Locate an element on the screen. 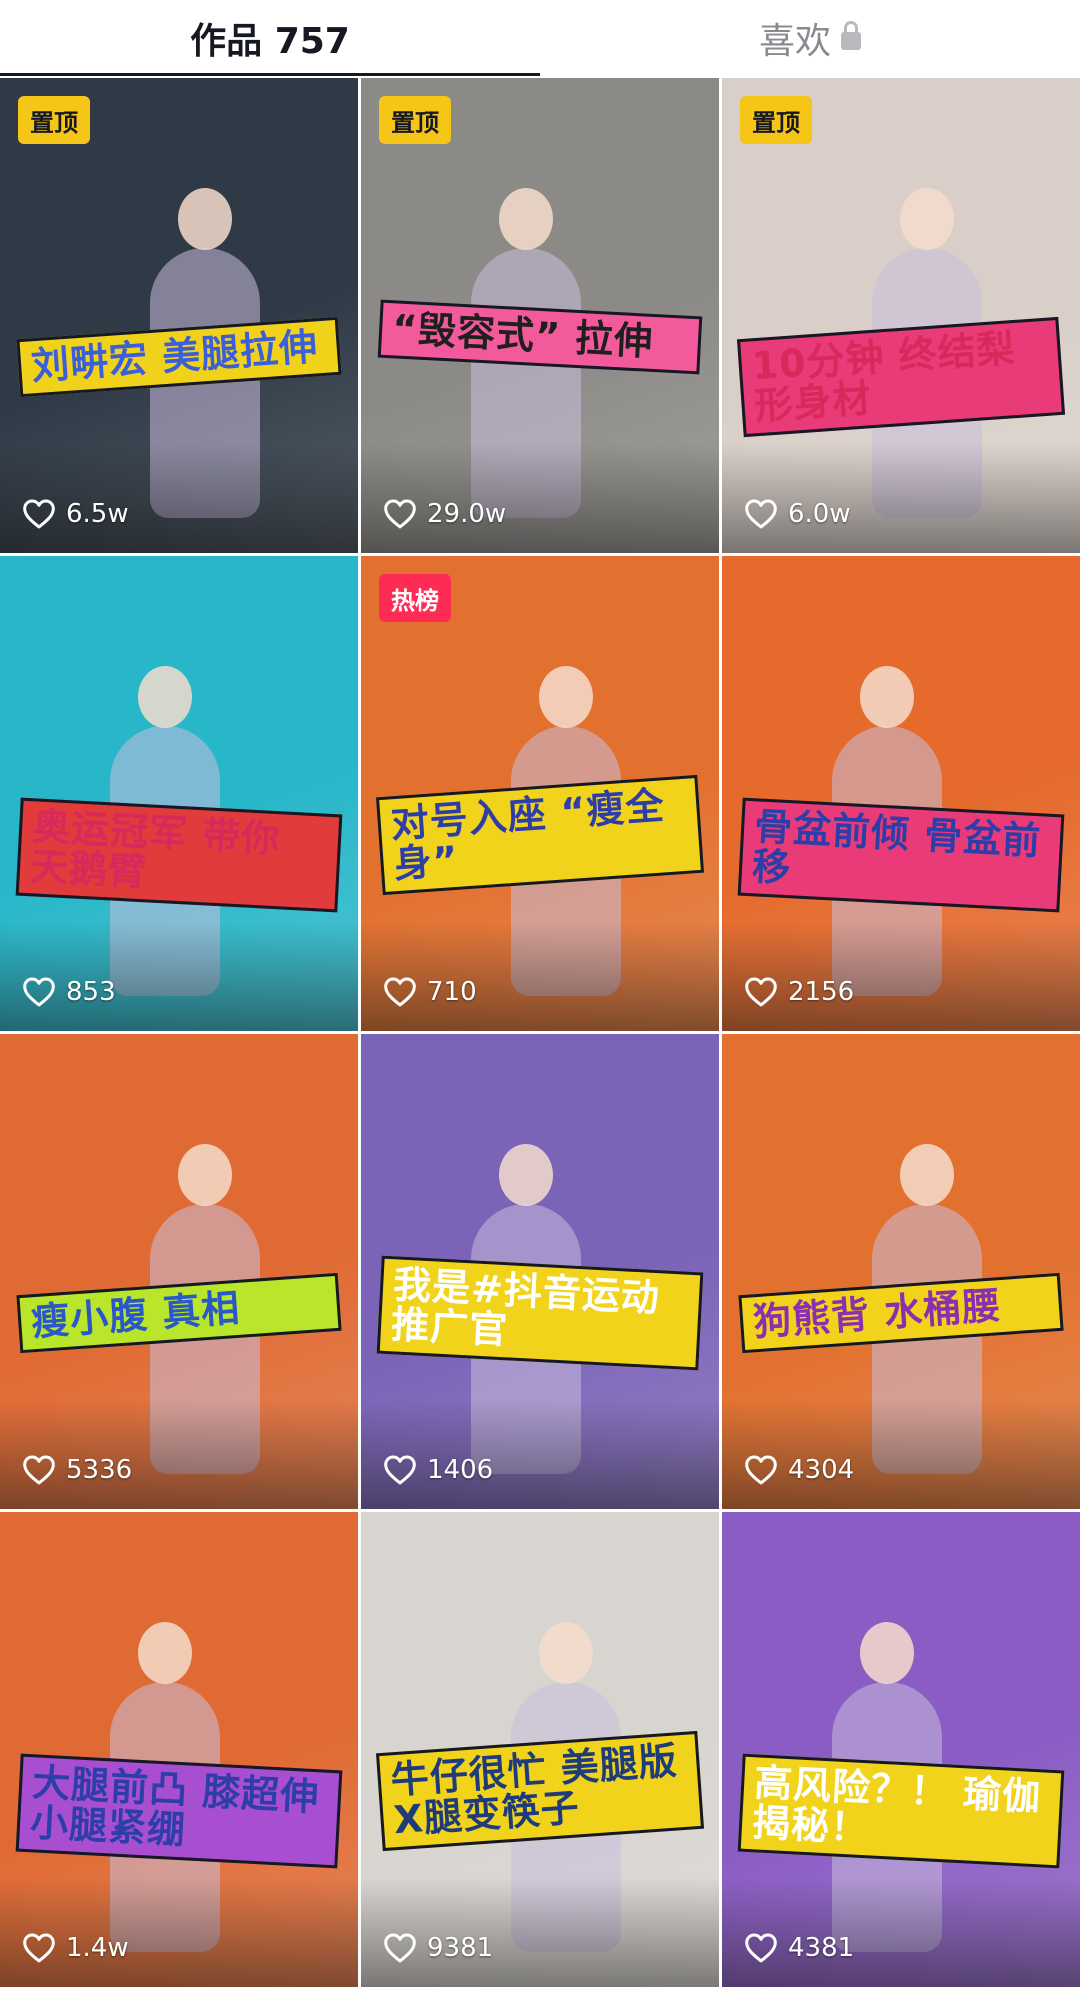 Image resolution: width=1080 pixels, height=1993 pixels. thumbnail-headline: 骨盆前倾 骨盆前移 is located at coordinates (901, 855).